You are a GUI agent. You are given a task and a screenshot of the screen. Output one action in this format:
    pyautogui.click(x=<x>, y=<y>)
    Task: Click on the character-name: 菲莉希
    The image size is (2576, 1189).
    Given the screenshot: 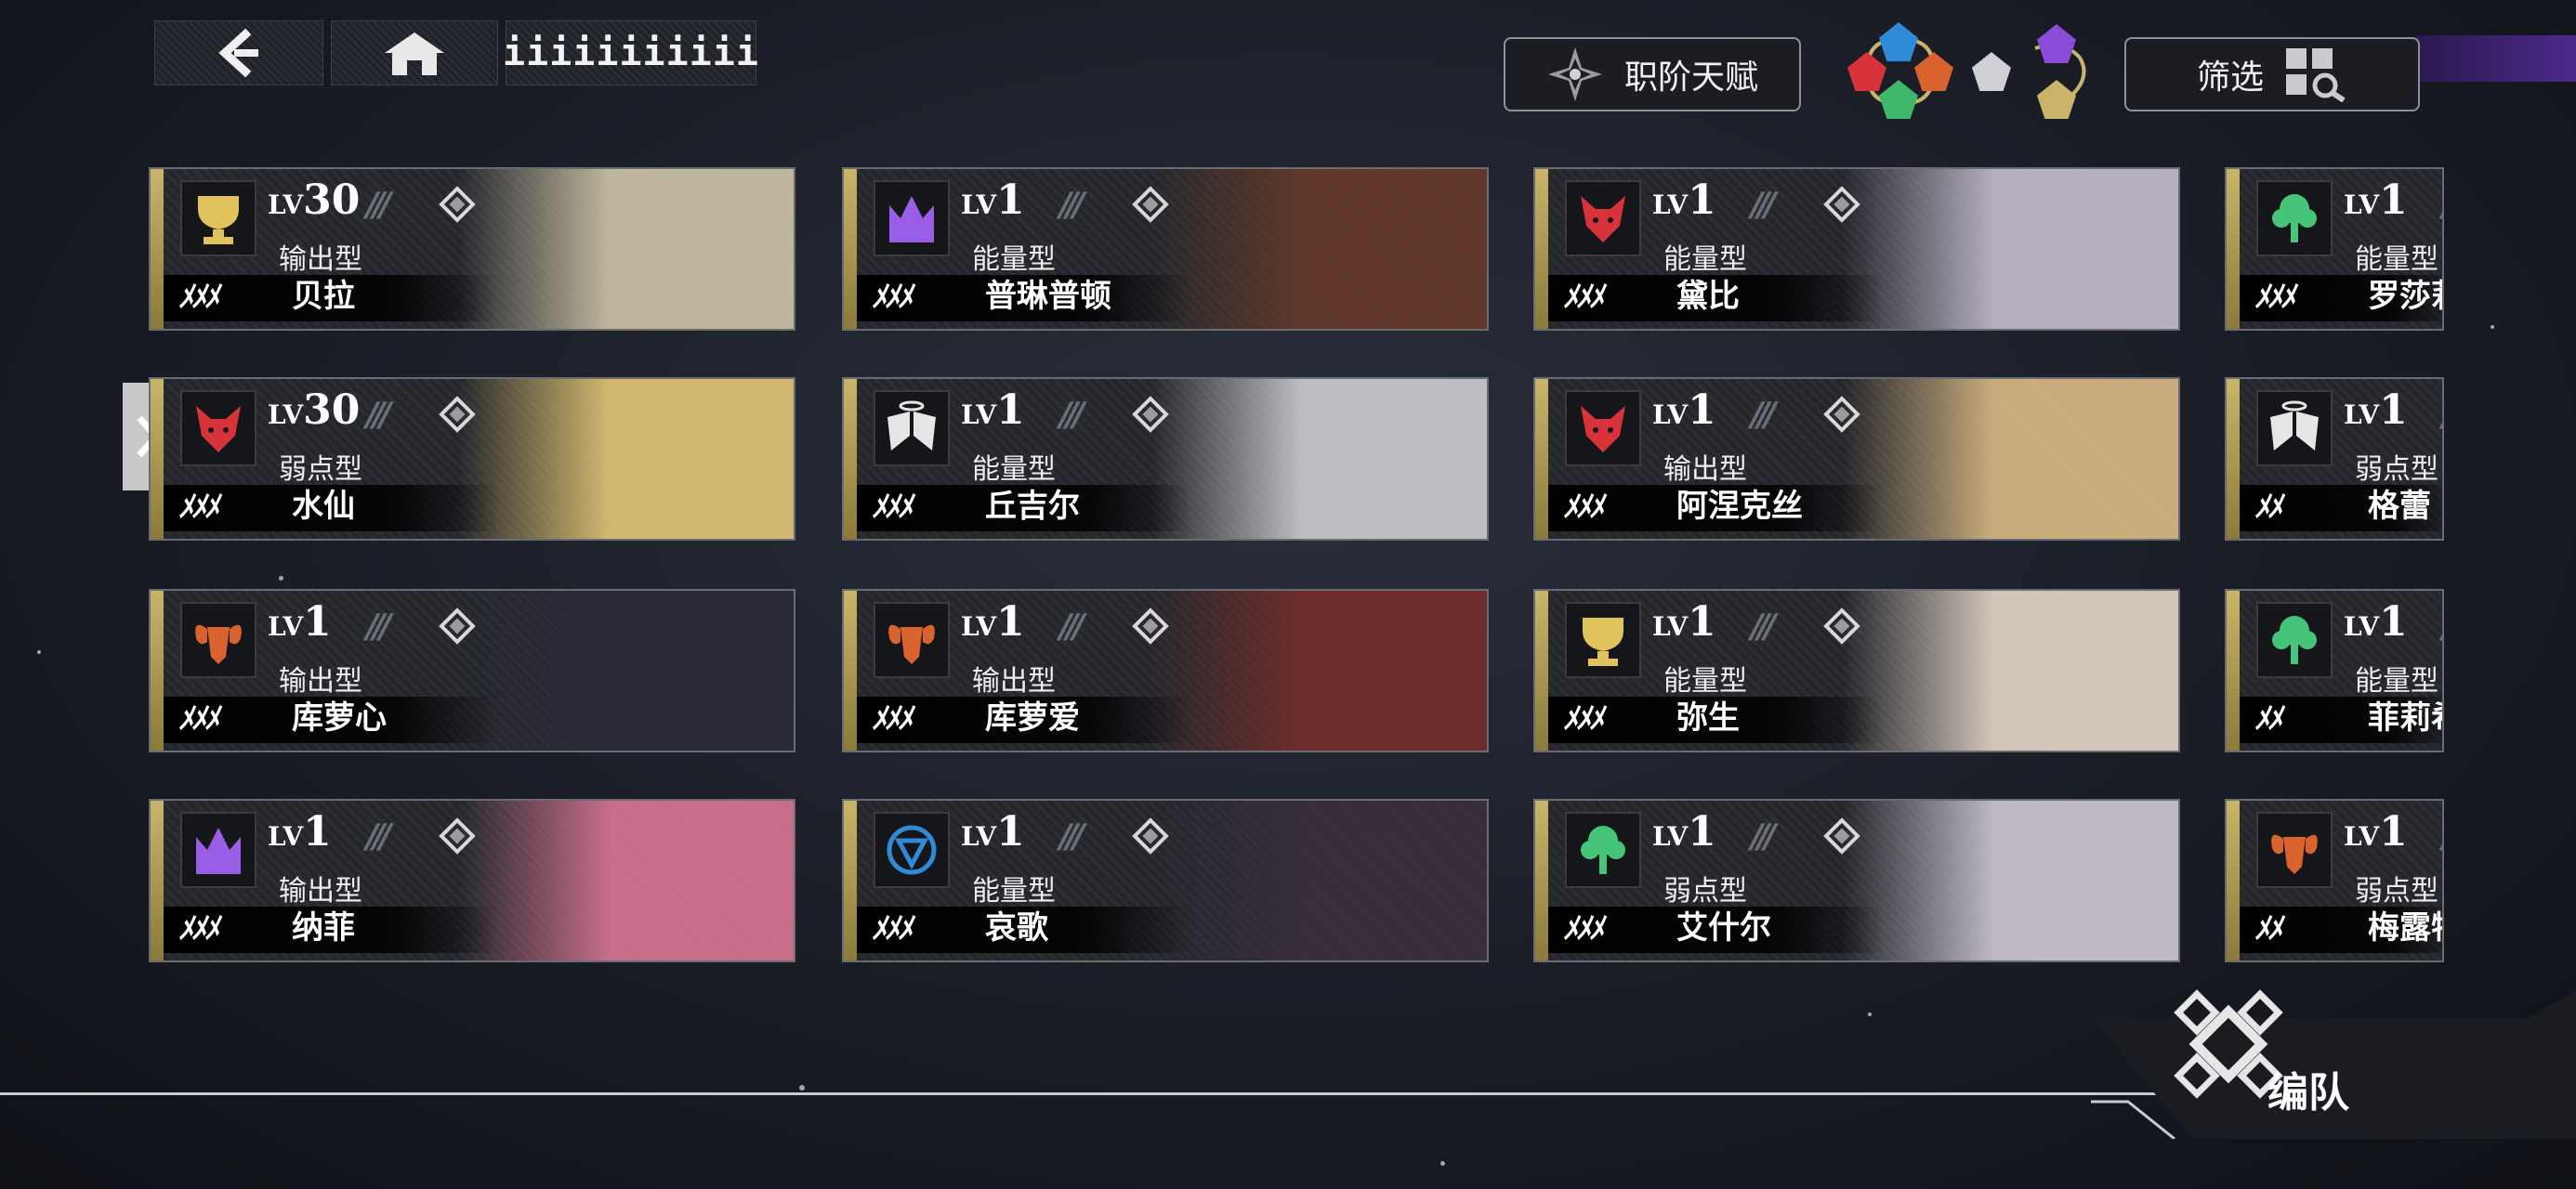 What is the action you would take?
    pyautogui.click(x=2405, y=718)
    